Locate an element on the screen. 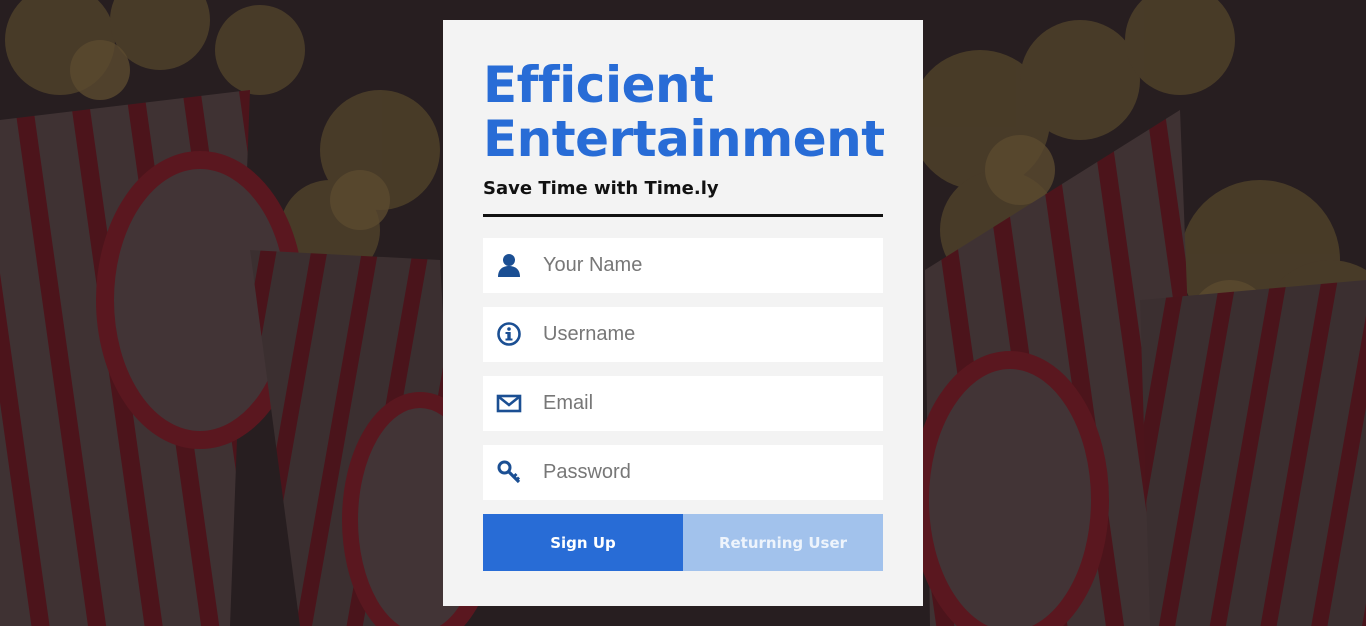 The image size is (1366, 626). info-icon is located at coordinates (509, 334).